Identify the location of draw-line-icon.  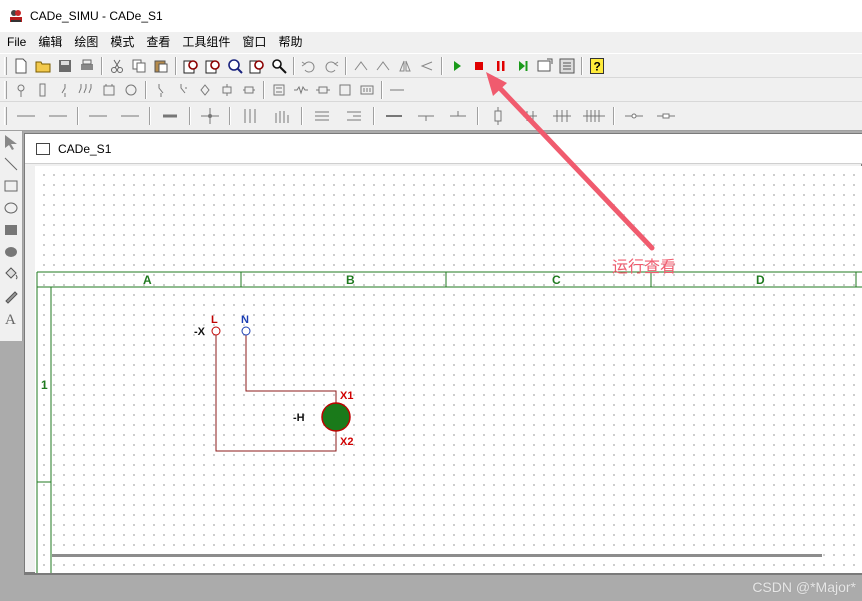
(11, 164).